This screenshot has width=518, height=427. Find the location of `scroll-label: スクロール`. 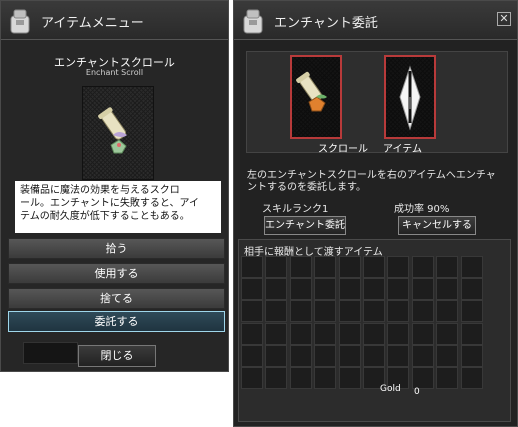

scroll-label: スクロール is located at coordinates (343, 149).